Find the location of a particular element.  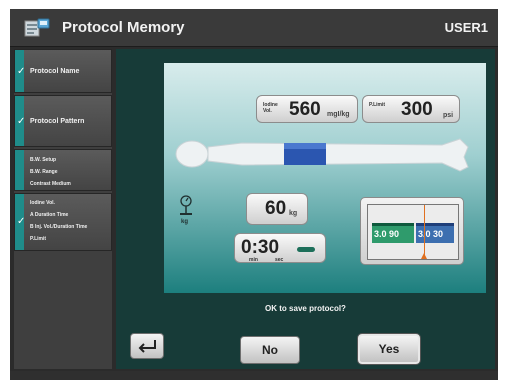

back-button is located at coordinates (147, 346).